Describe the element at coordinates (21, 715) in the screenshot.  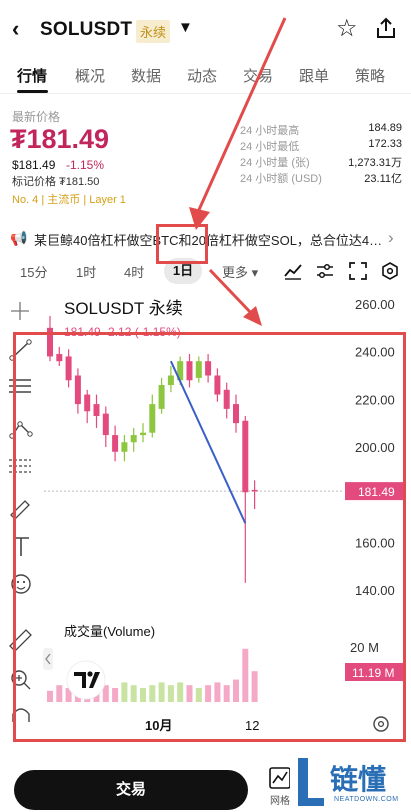
I see `magnet-icon` at that location.